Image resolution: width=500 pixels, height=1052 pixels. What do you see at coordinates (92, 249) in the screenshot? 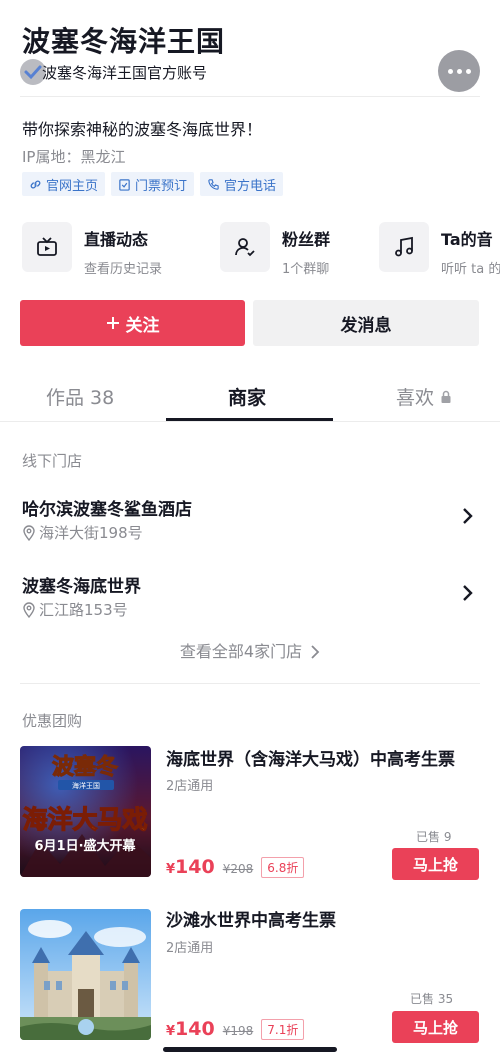
I see `feature-live: 直播动态 查看历史记录` at bounding box center [92, 249].